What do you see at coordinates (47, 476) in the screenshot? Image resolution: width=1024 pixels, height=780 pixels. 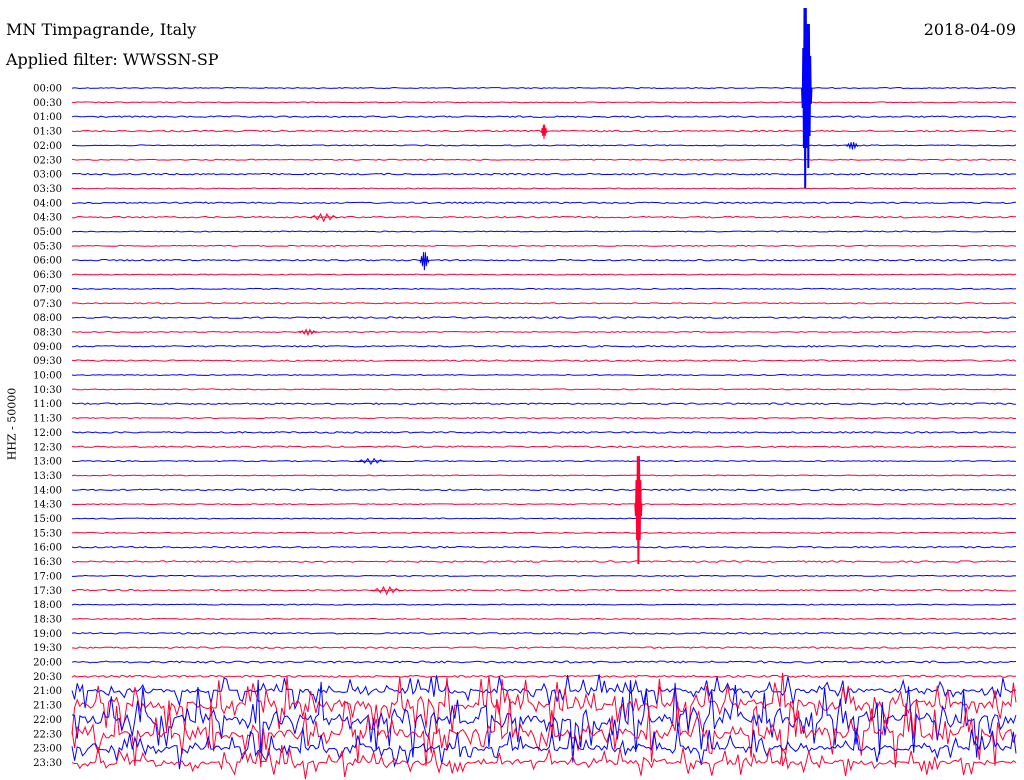 I see `time-label: 13:30` at bounding box center [47, 476].